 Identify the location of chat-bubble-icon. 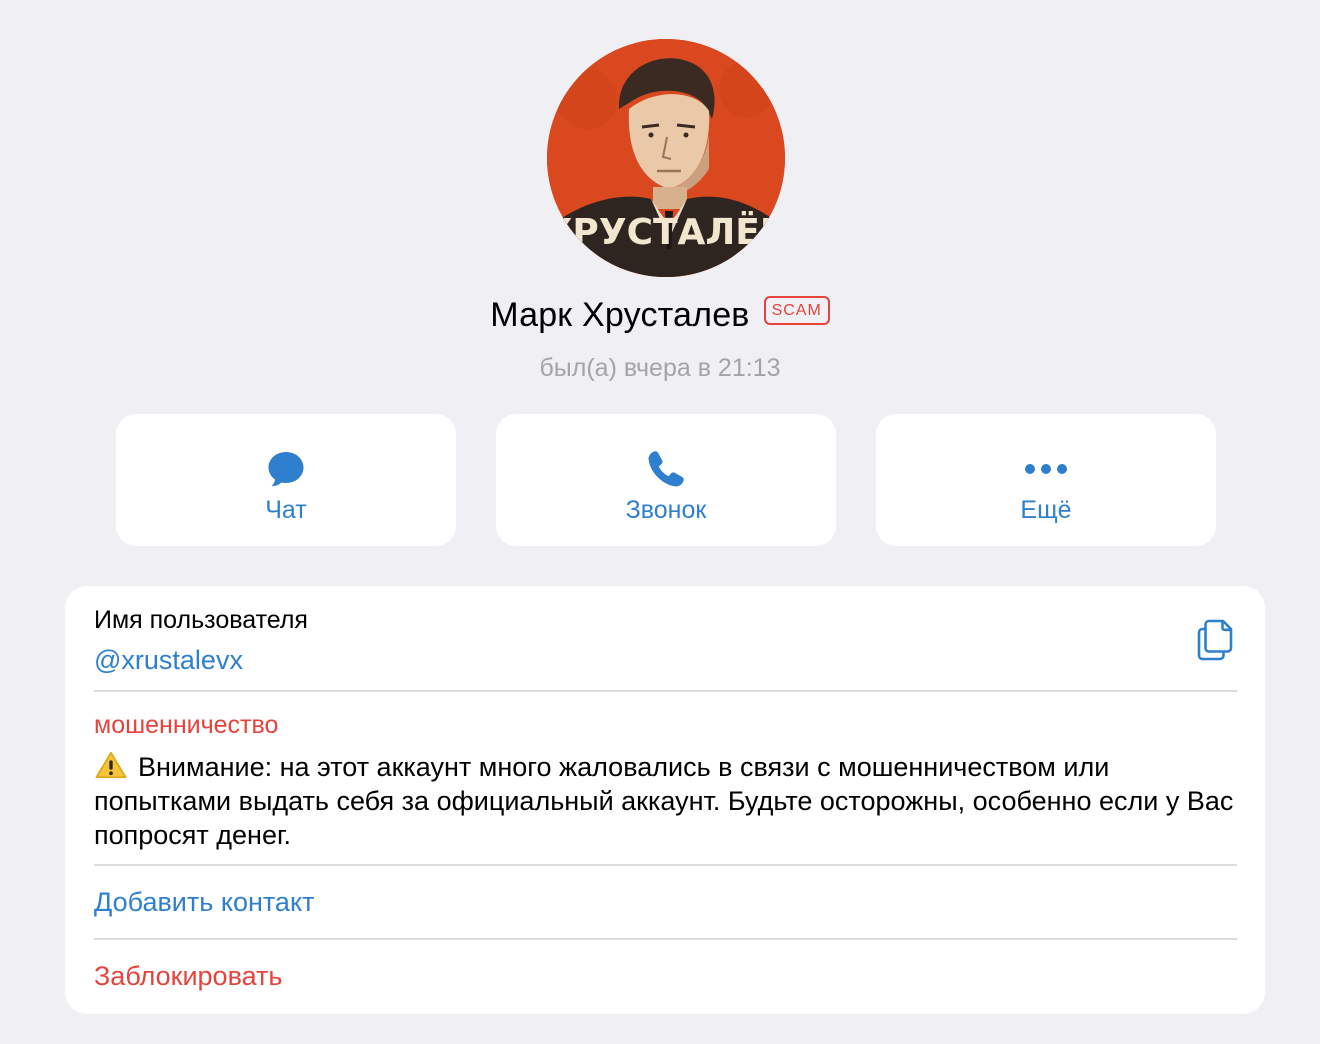
(286, 469).